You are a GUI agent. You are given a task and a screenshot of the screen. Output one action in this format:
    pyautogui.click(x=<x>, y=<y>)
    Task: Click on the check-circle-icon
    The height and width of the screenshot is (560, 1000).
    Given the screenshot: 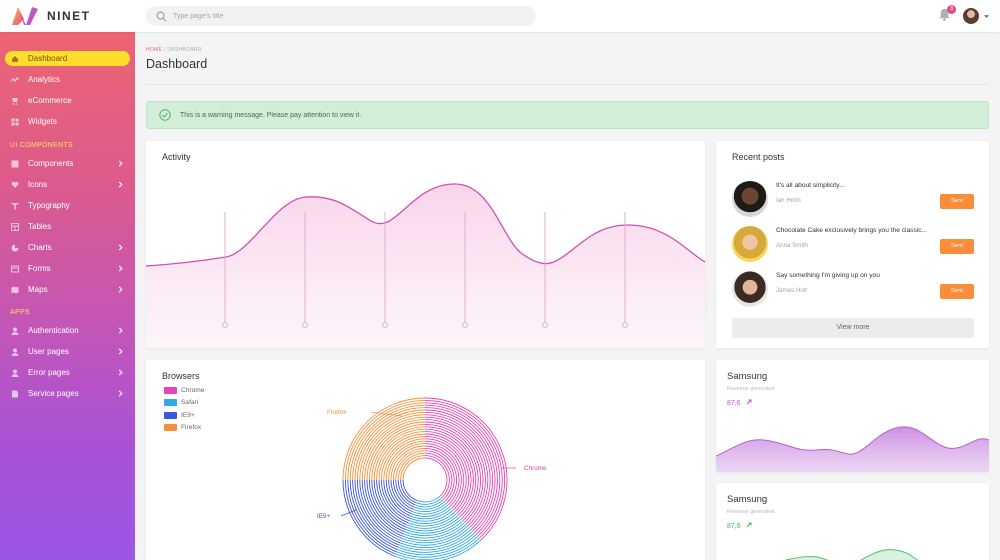 What is the action you would take?
    pyautogui.click(x=165, y=115)
    